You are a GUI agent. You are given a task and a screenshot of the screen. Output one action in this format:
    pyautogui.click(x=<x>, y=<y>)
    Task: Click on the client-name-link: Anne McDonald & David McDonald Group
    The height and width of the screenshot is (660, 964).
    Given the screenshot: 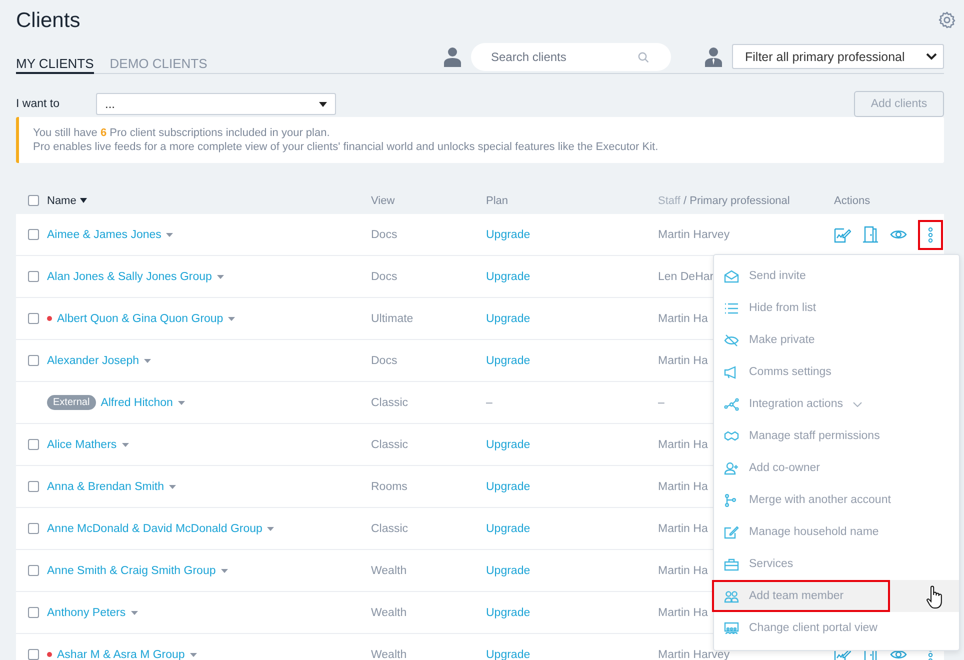 What is the action you would take?
    pyautogui.click(x=154, y=528)
    